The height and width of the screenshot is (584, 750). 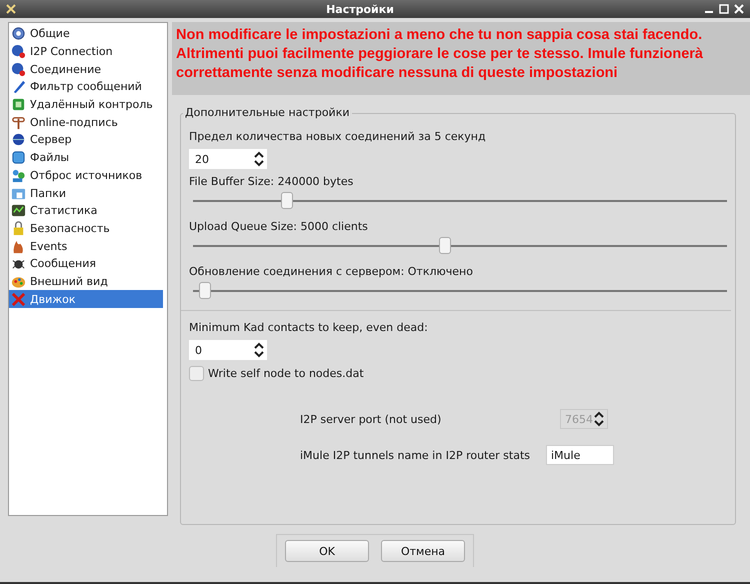 What do you see at coordinates (331, 271) in the screenshot?
I see `slider-label: Обновление соединения с сервером: Отключено` at bounding box center [331, 271].